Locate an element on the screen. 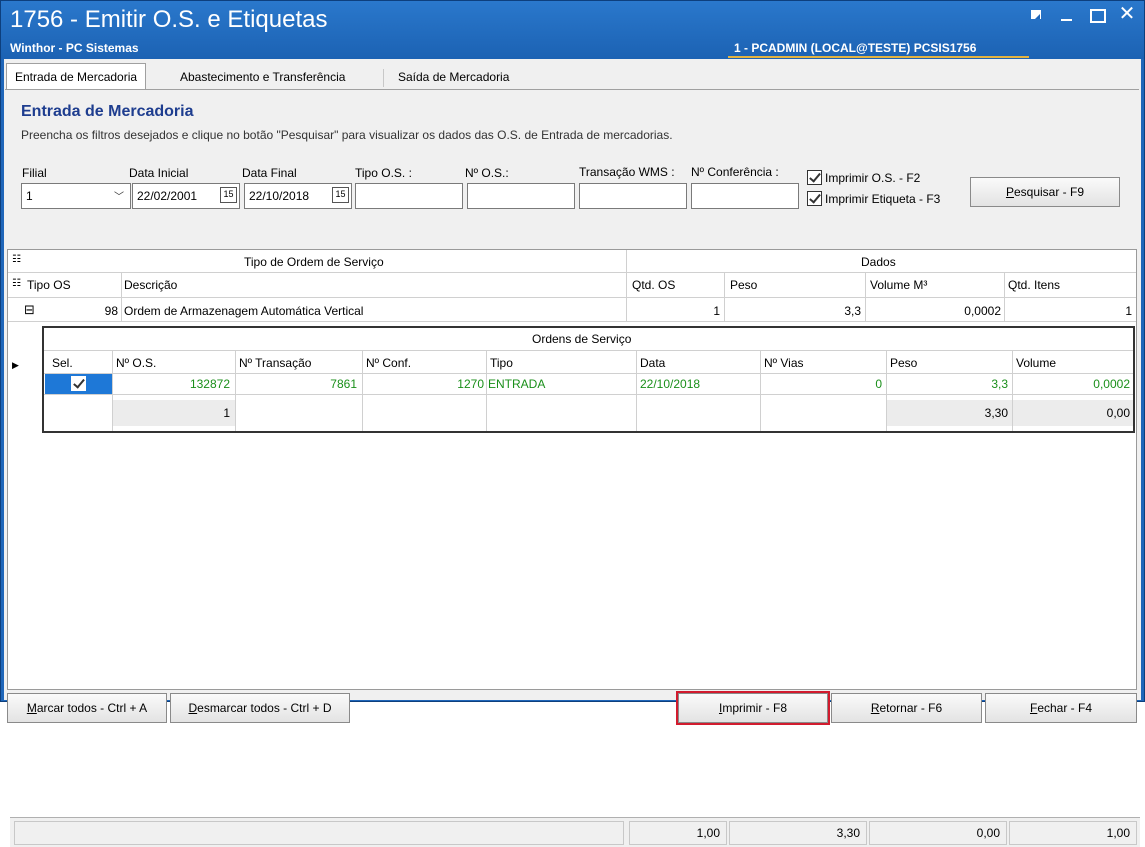 This screenshot has width=1145, height=847. total-qtd-itens: 1,00 is located at coordinates (1073, 833).